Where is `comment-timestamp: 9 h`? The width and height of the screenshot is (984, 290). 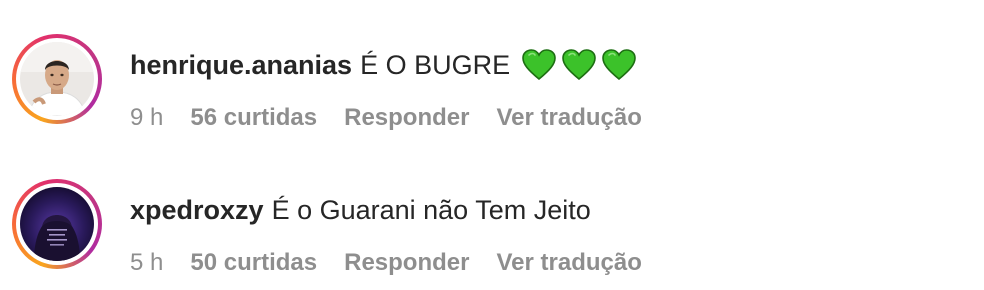 comment-timestamp: 9 h is located at coordinates (146, 118).